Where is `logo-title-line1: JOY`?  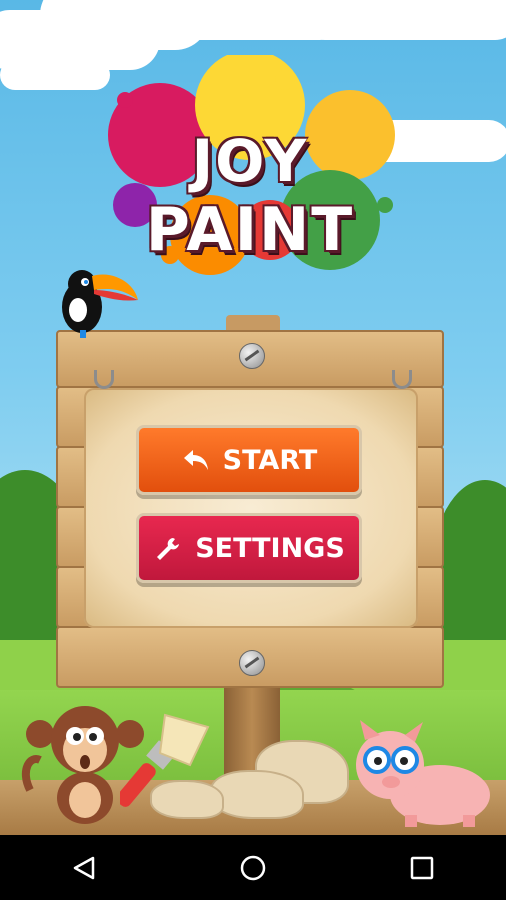
logo-title-line1: JOY is located at coordinates (250, 161).